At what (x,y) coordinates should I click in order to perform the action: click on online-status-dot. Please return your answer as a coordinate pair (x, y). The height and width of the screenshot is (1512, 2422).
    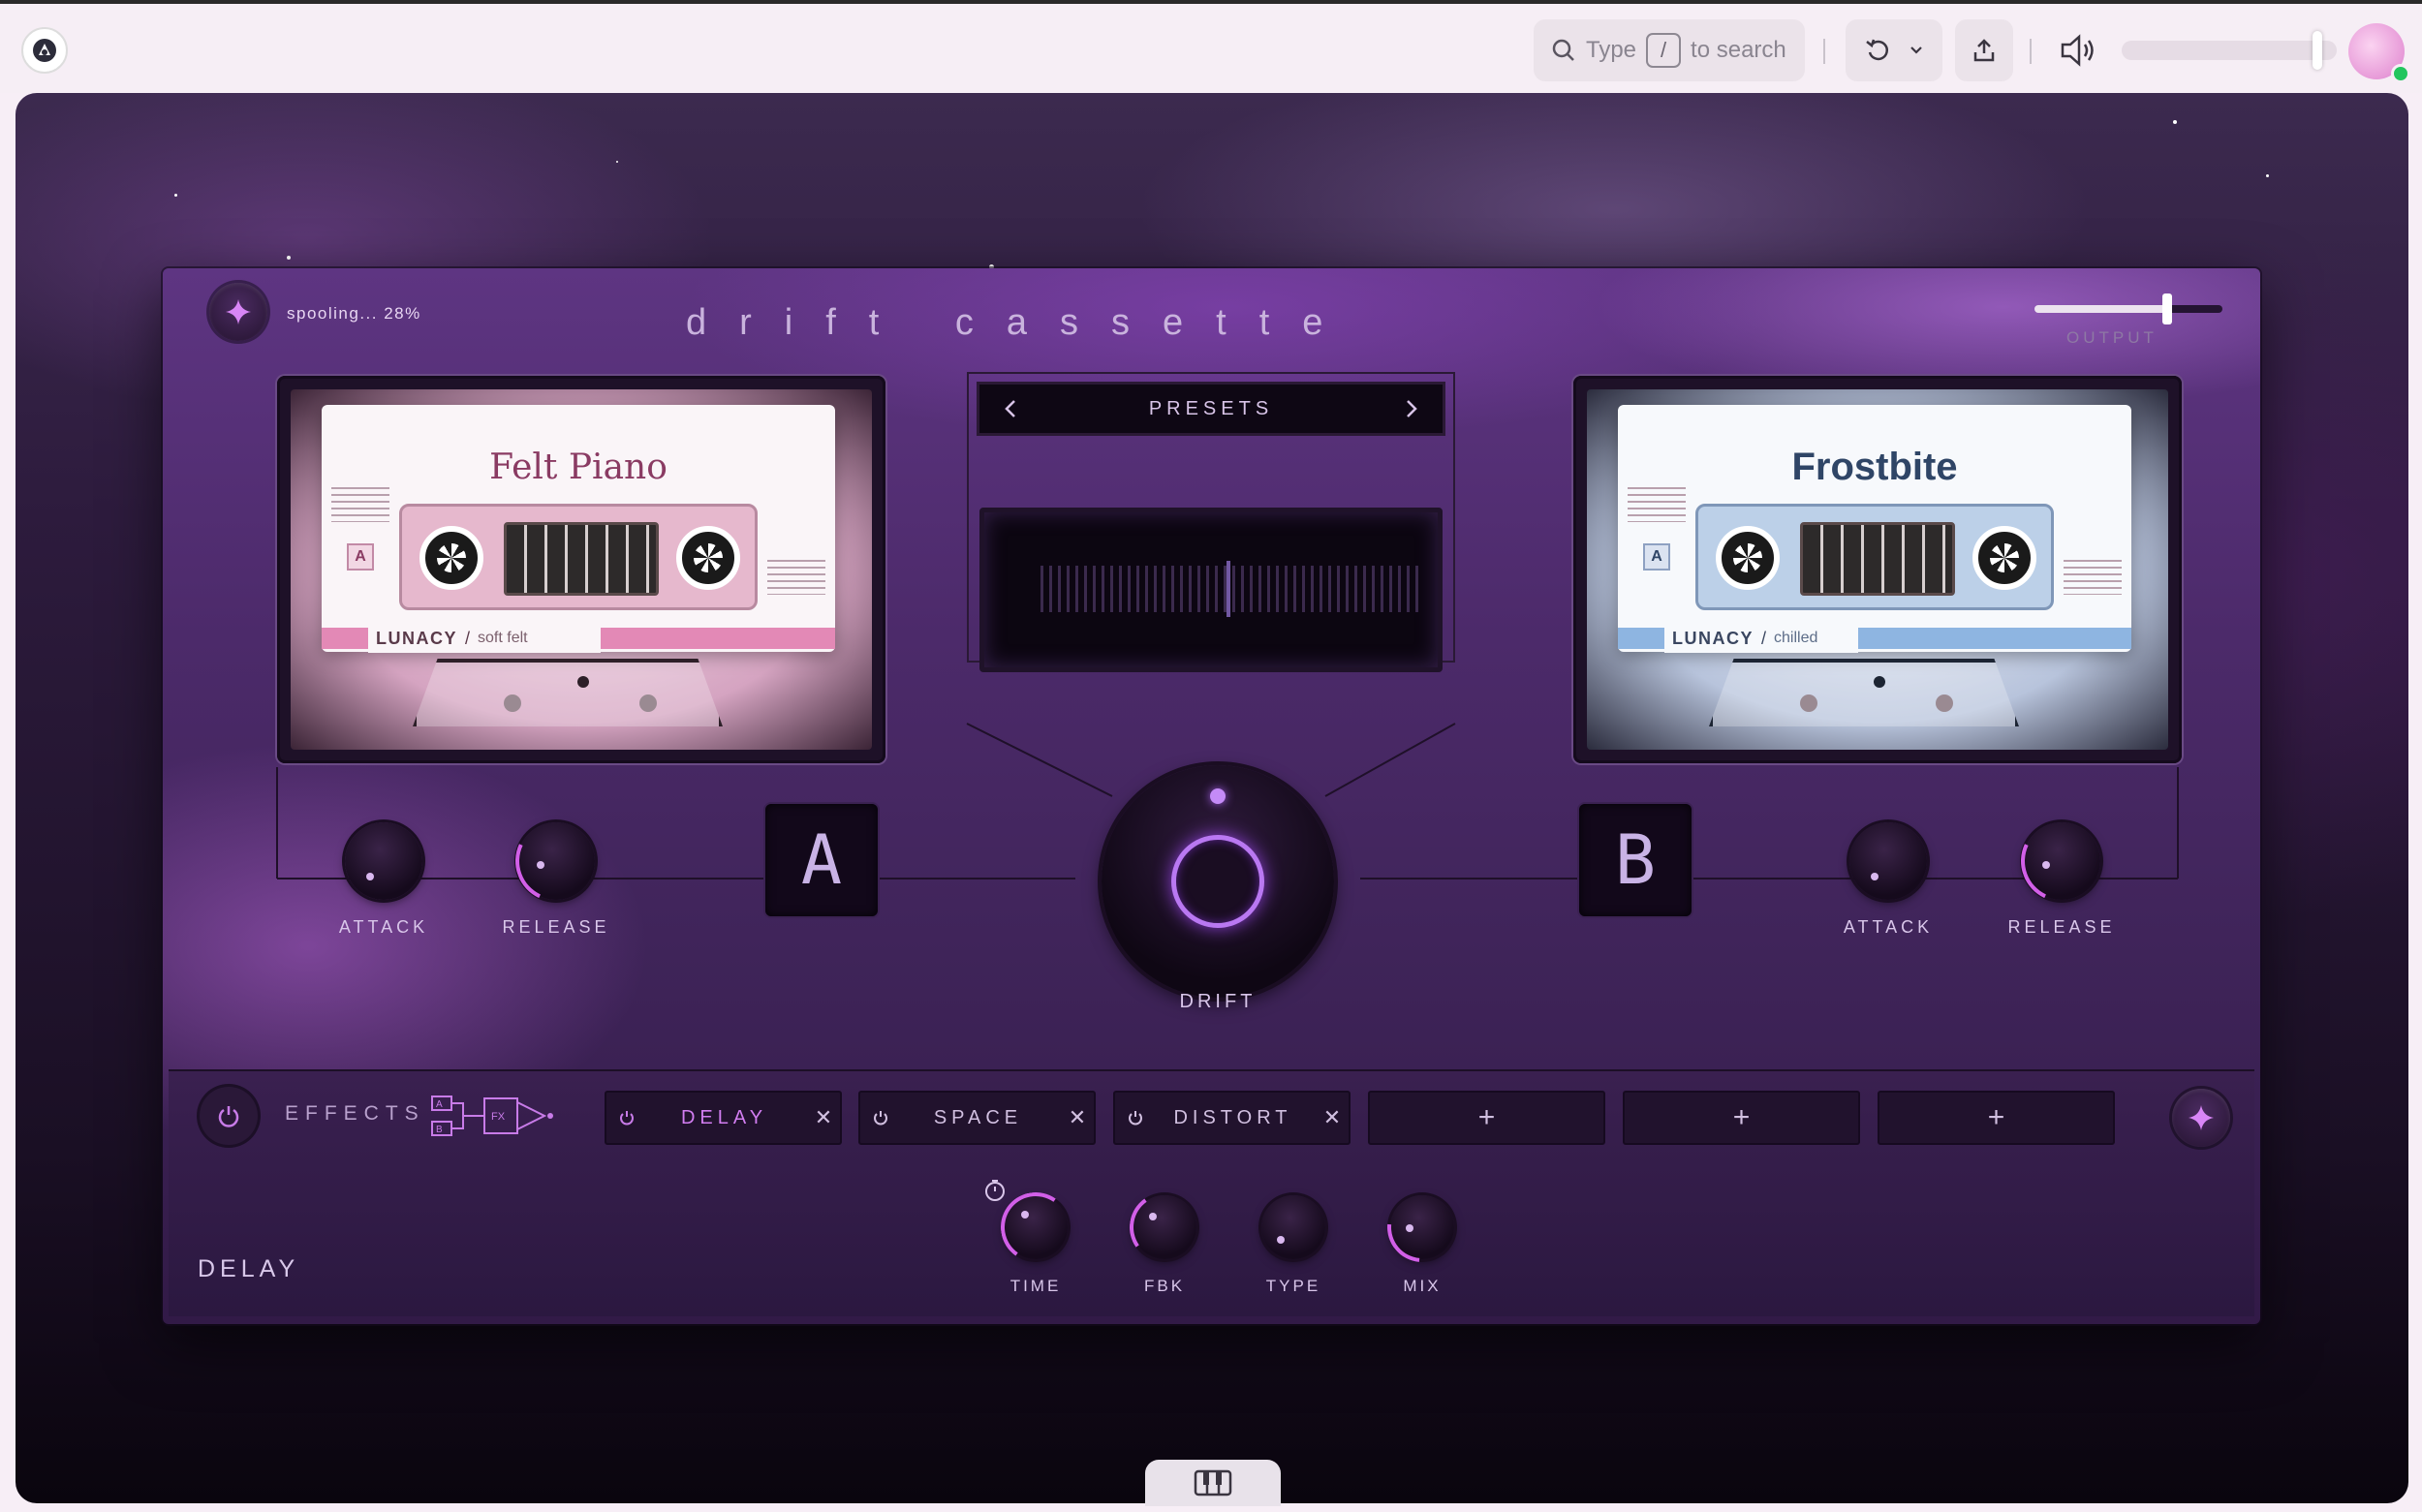
    Looking at the image, I should click on (2400, 73).